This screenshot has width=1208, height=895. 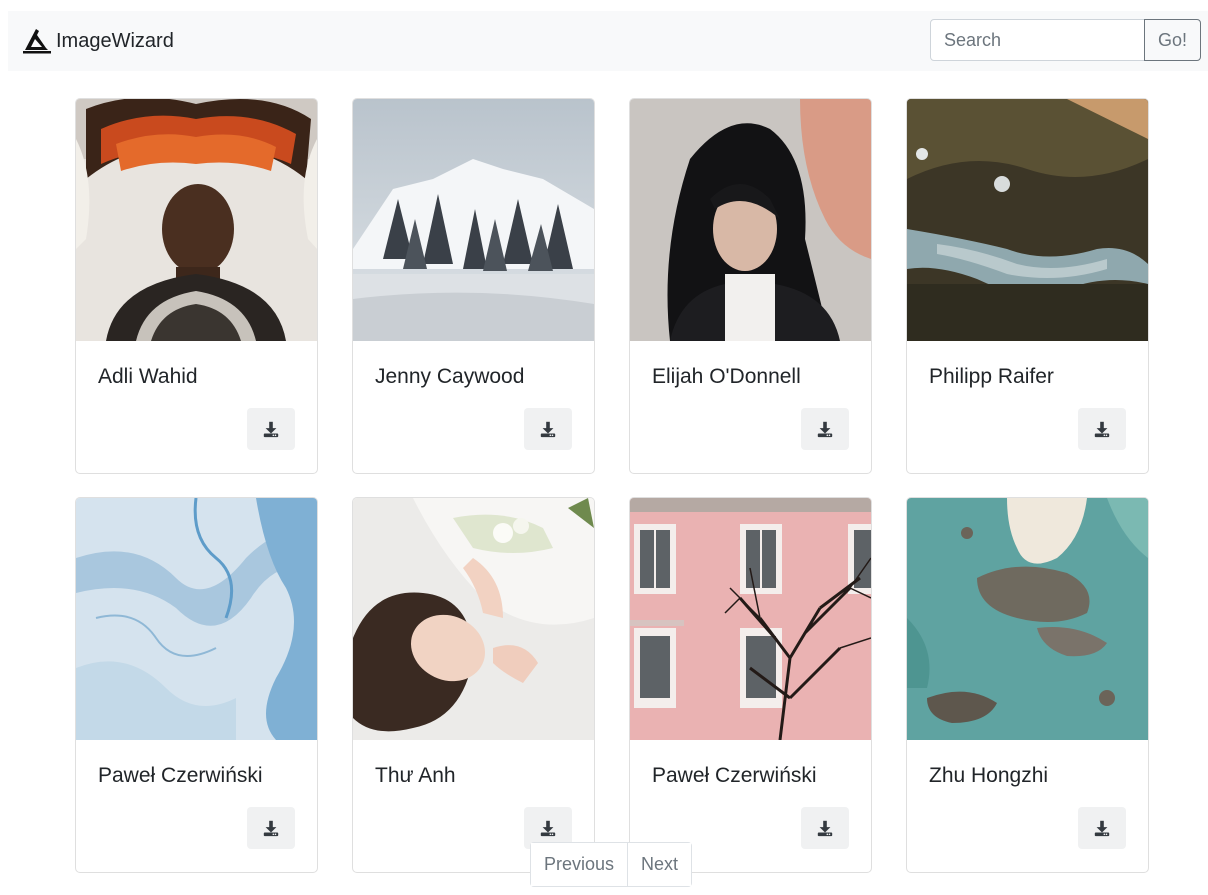 What do you see at coordinates (750, 220) in the screenshot?
I see `photo-woman-dark-hair-portrait` at bounding box center [750, 220].